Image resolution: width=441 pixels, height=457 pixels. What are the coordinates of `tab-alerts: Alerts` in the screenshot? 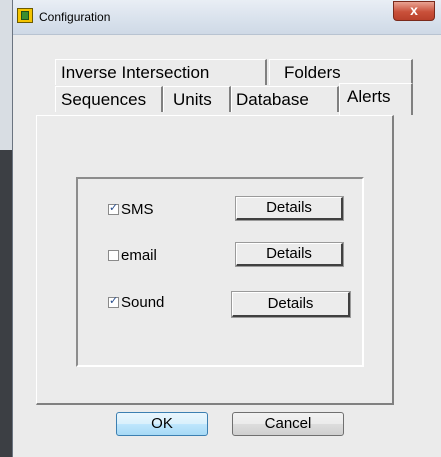 It's located at (376, 99).